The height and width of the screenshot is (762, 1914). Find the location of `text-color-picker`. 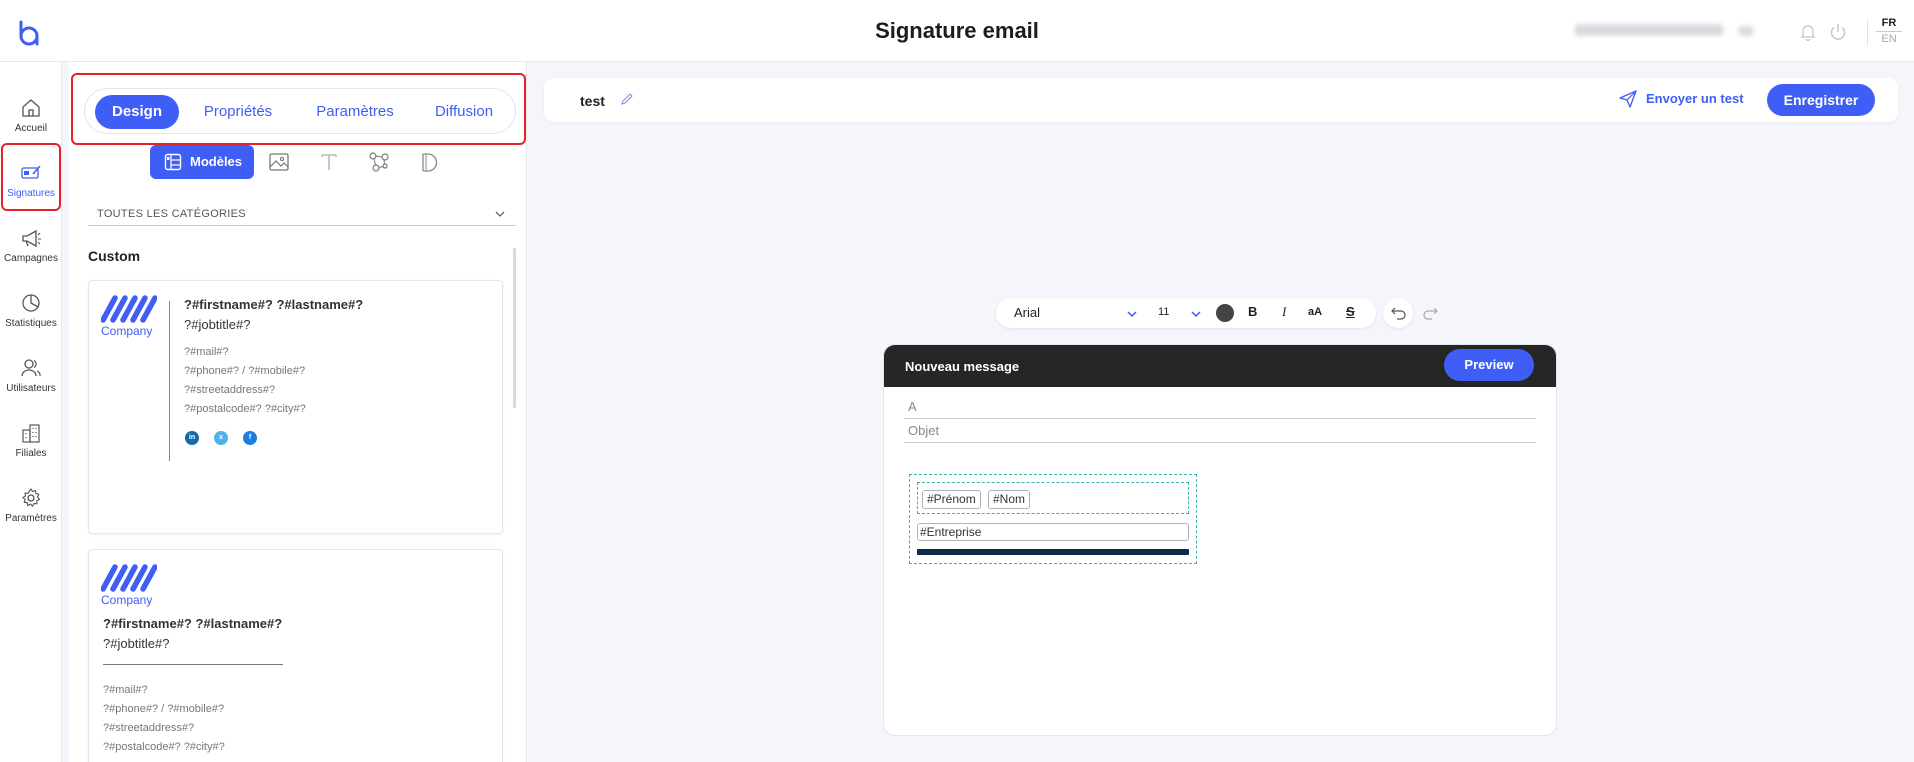

text-color-picker is located at coordinates (1225, 313).